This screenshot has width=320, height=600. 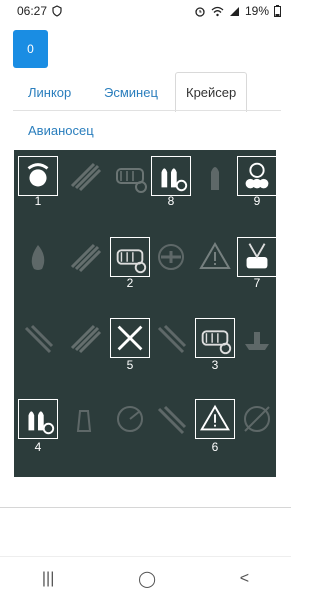 What do you see at coordinates (61, 130) in the screenshot?
I see `tab-carrier: Авианосец` at bounding box center [61, 130].